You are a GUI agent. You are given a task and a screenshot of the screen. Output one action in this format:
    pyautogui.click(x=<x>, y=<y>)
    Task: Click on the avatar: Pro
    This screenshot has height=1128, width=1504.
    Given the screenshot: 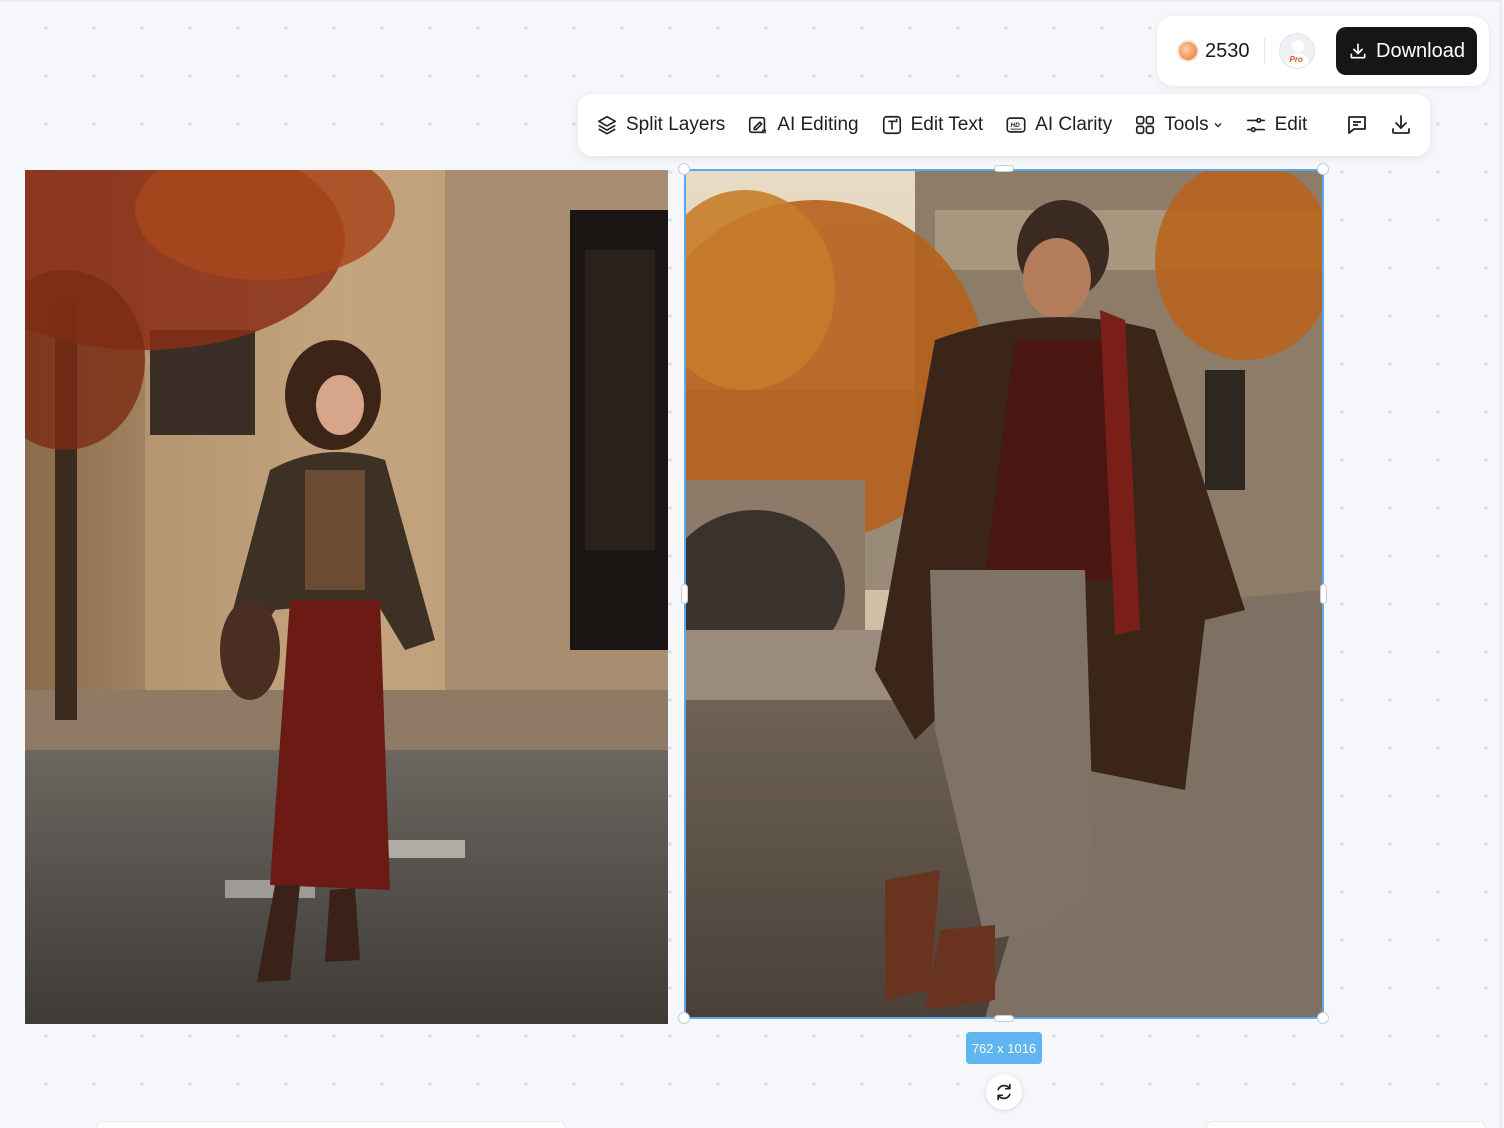 What is the action you would take?
    pyautogui.click(x=1296, y=51)
    